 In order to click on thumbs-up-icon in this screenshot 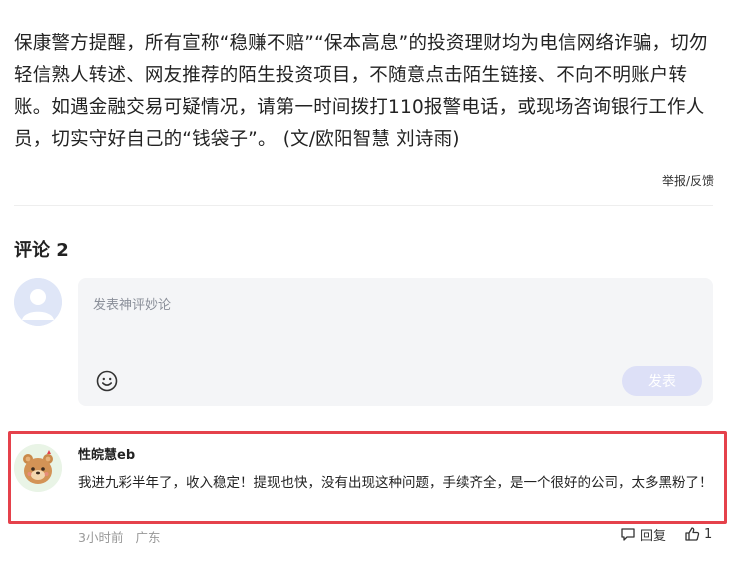, I will do `click(692, 534)`.